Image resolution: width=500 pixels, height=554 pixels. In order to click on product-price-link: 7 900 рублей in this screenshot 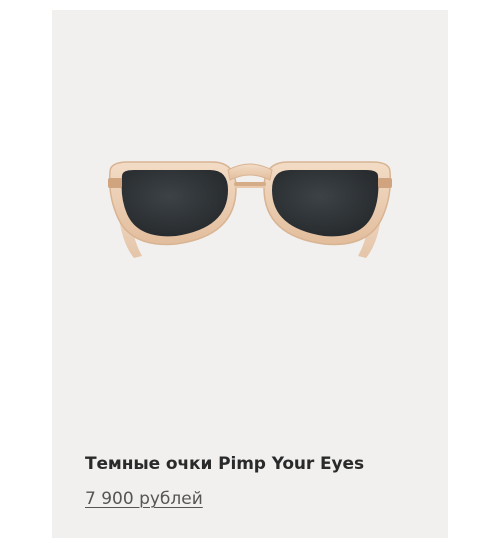, I will do `click(144, 499)`.